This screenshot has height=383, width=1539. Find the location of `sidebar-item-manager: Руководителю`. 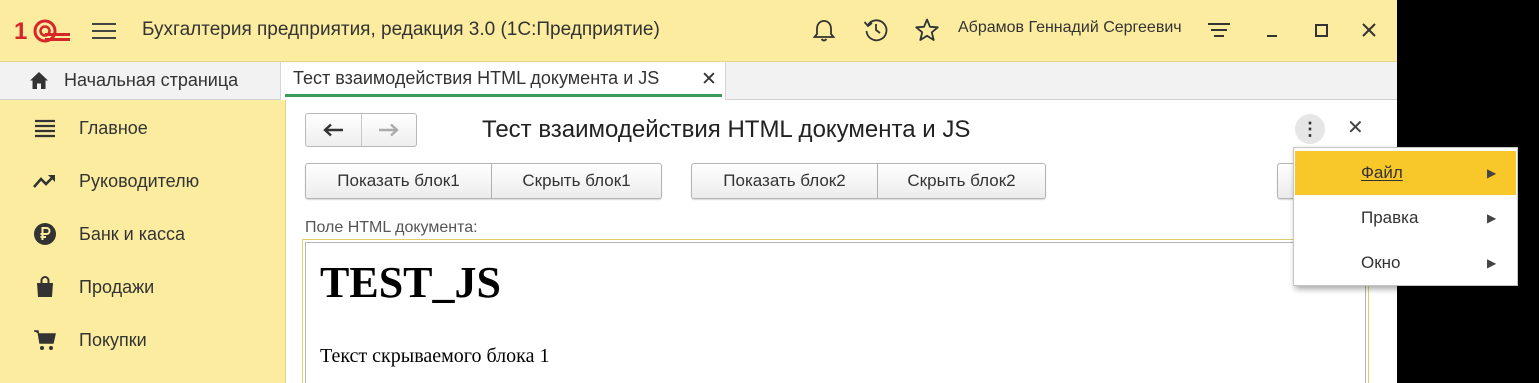

sidebar-item-manager: Руководителю is located at coordinates (143, 181).